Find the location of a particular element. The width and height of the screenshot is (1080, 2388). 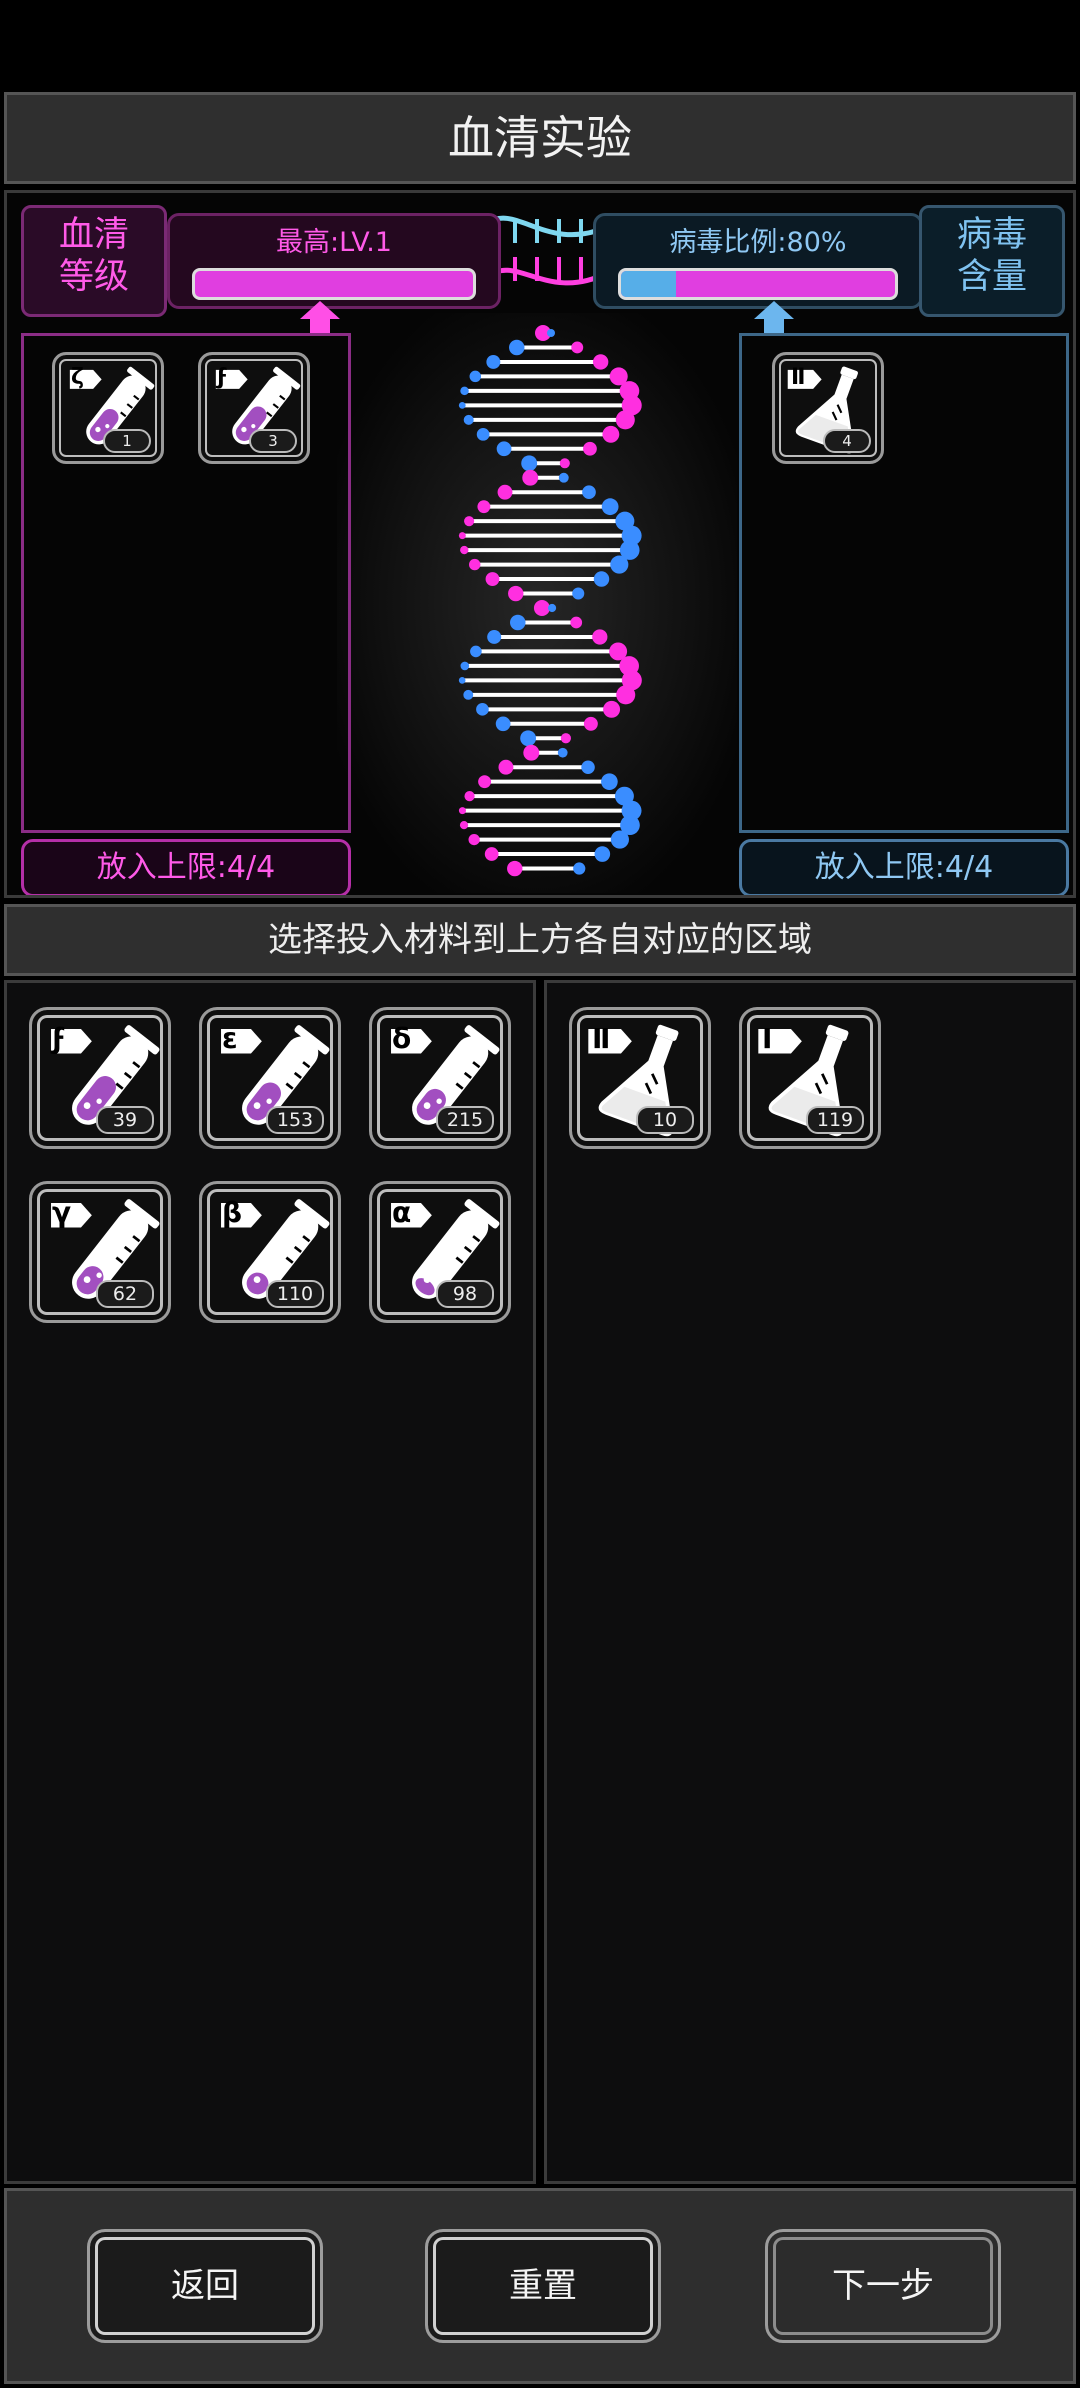

item-count: 98 is located at coordinates (465, 1294).